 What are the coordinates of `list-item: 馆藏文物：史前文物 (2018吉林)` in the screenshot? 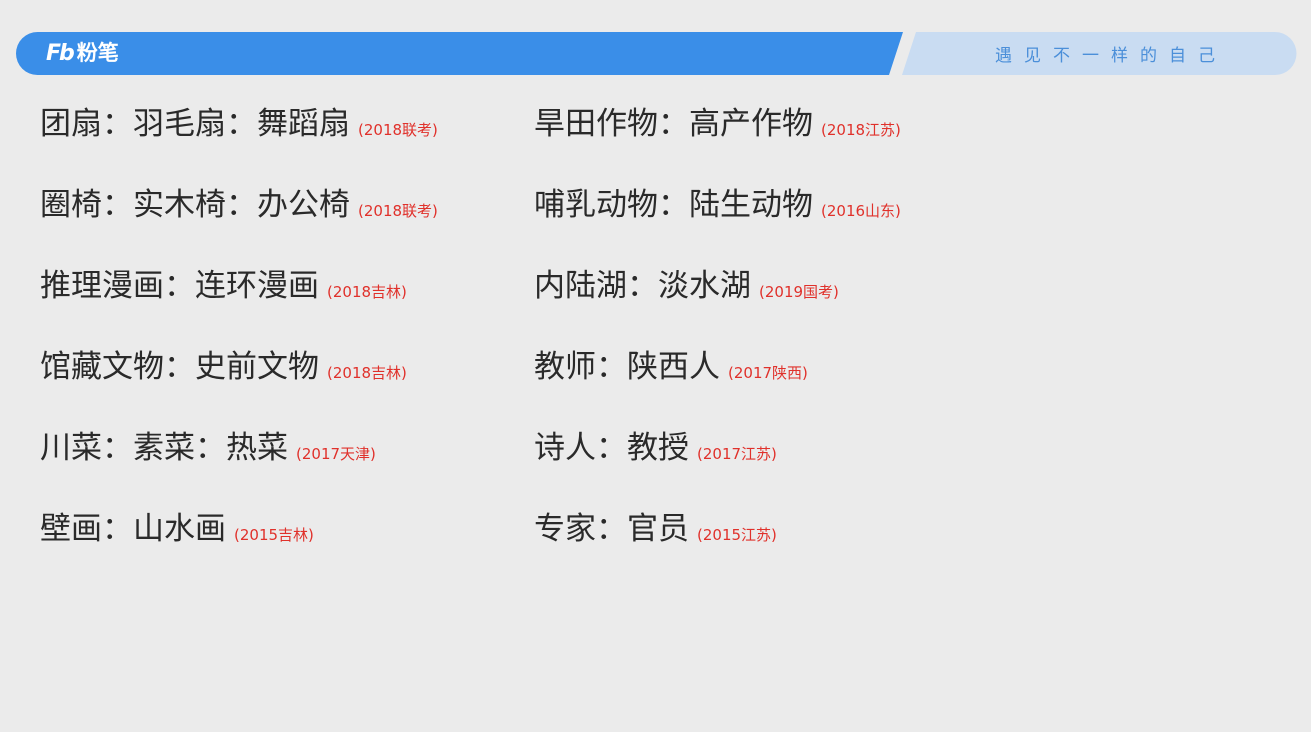 It's located at (287, 383).